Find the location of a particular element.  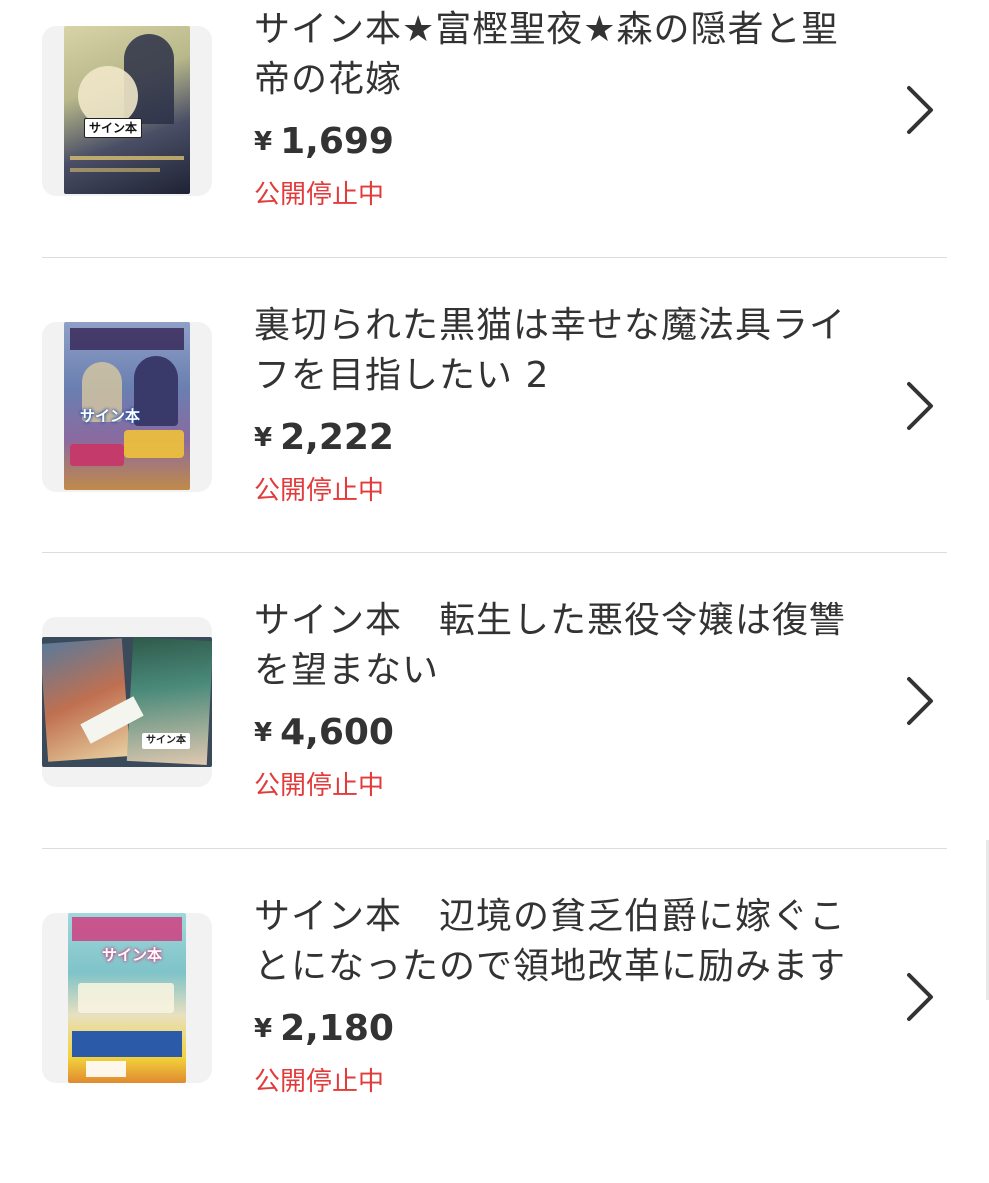

price-value: 4,600 is located at coordinates (337, 732).